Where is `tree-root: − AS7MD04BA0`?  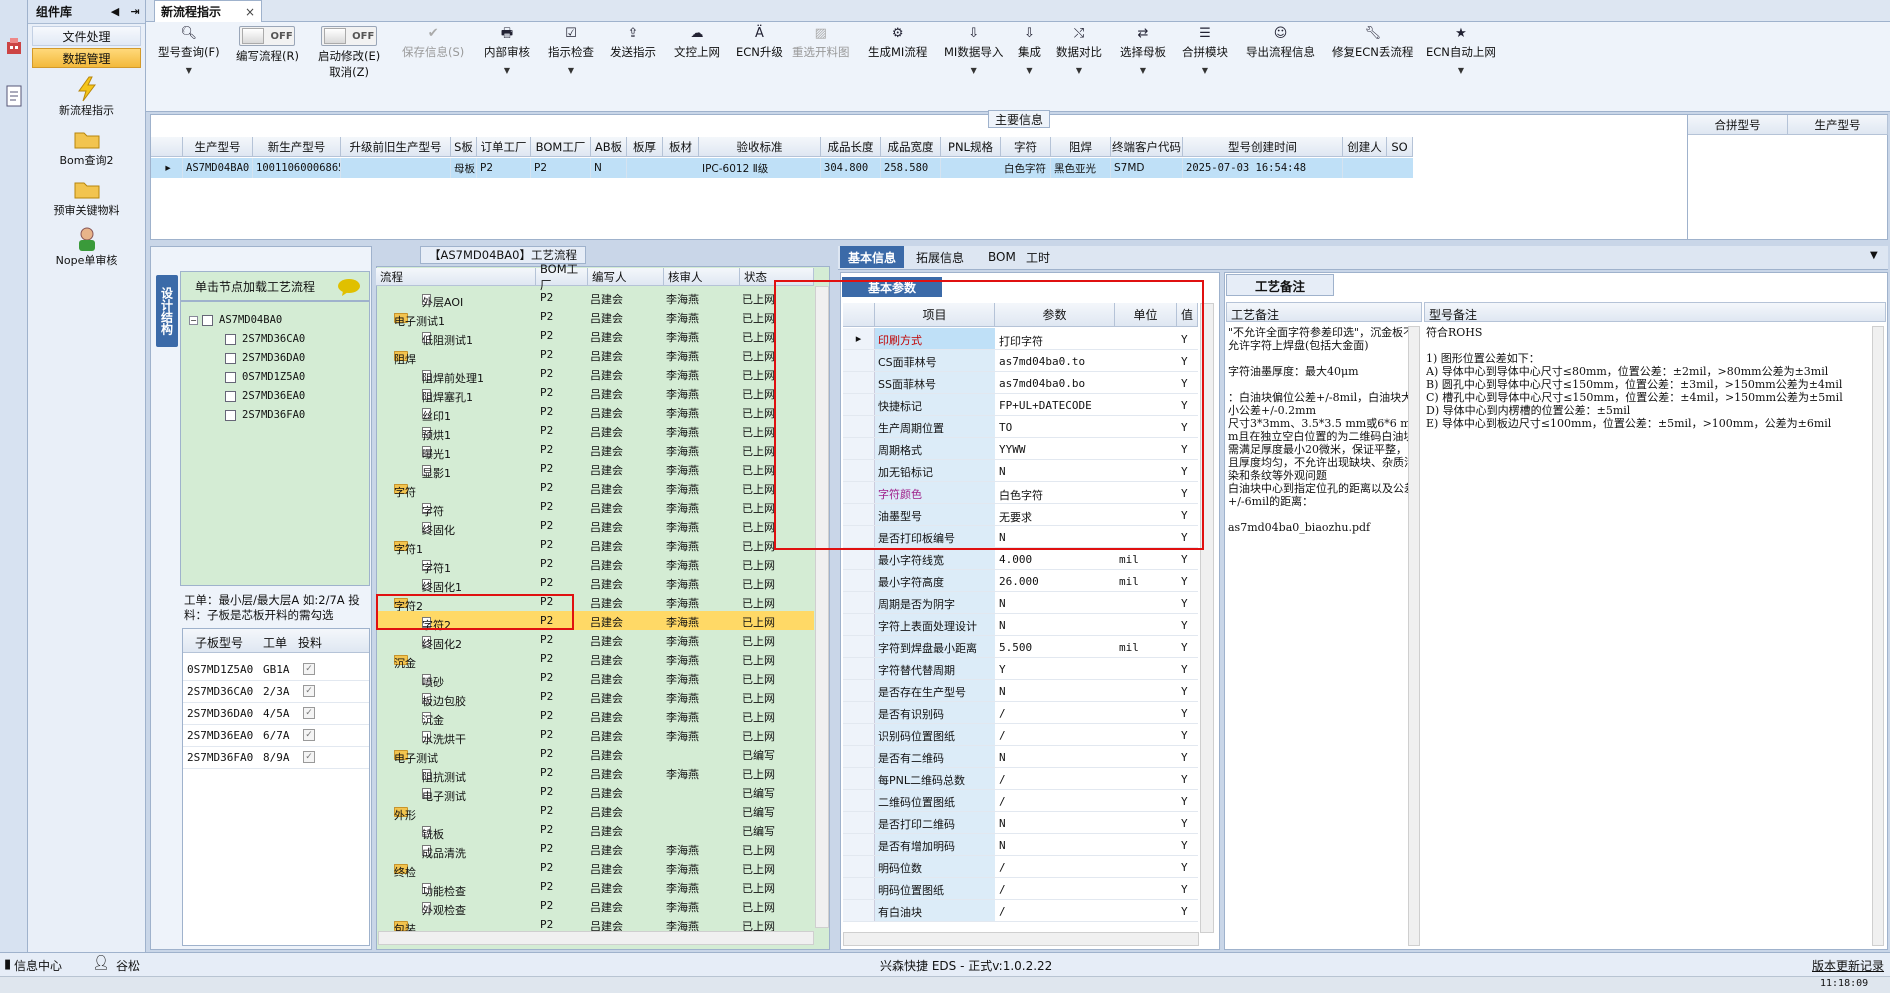 tree-root: − AS7MD04BA0 is located at coordinates (235, 320).